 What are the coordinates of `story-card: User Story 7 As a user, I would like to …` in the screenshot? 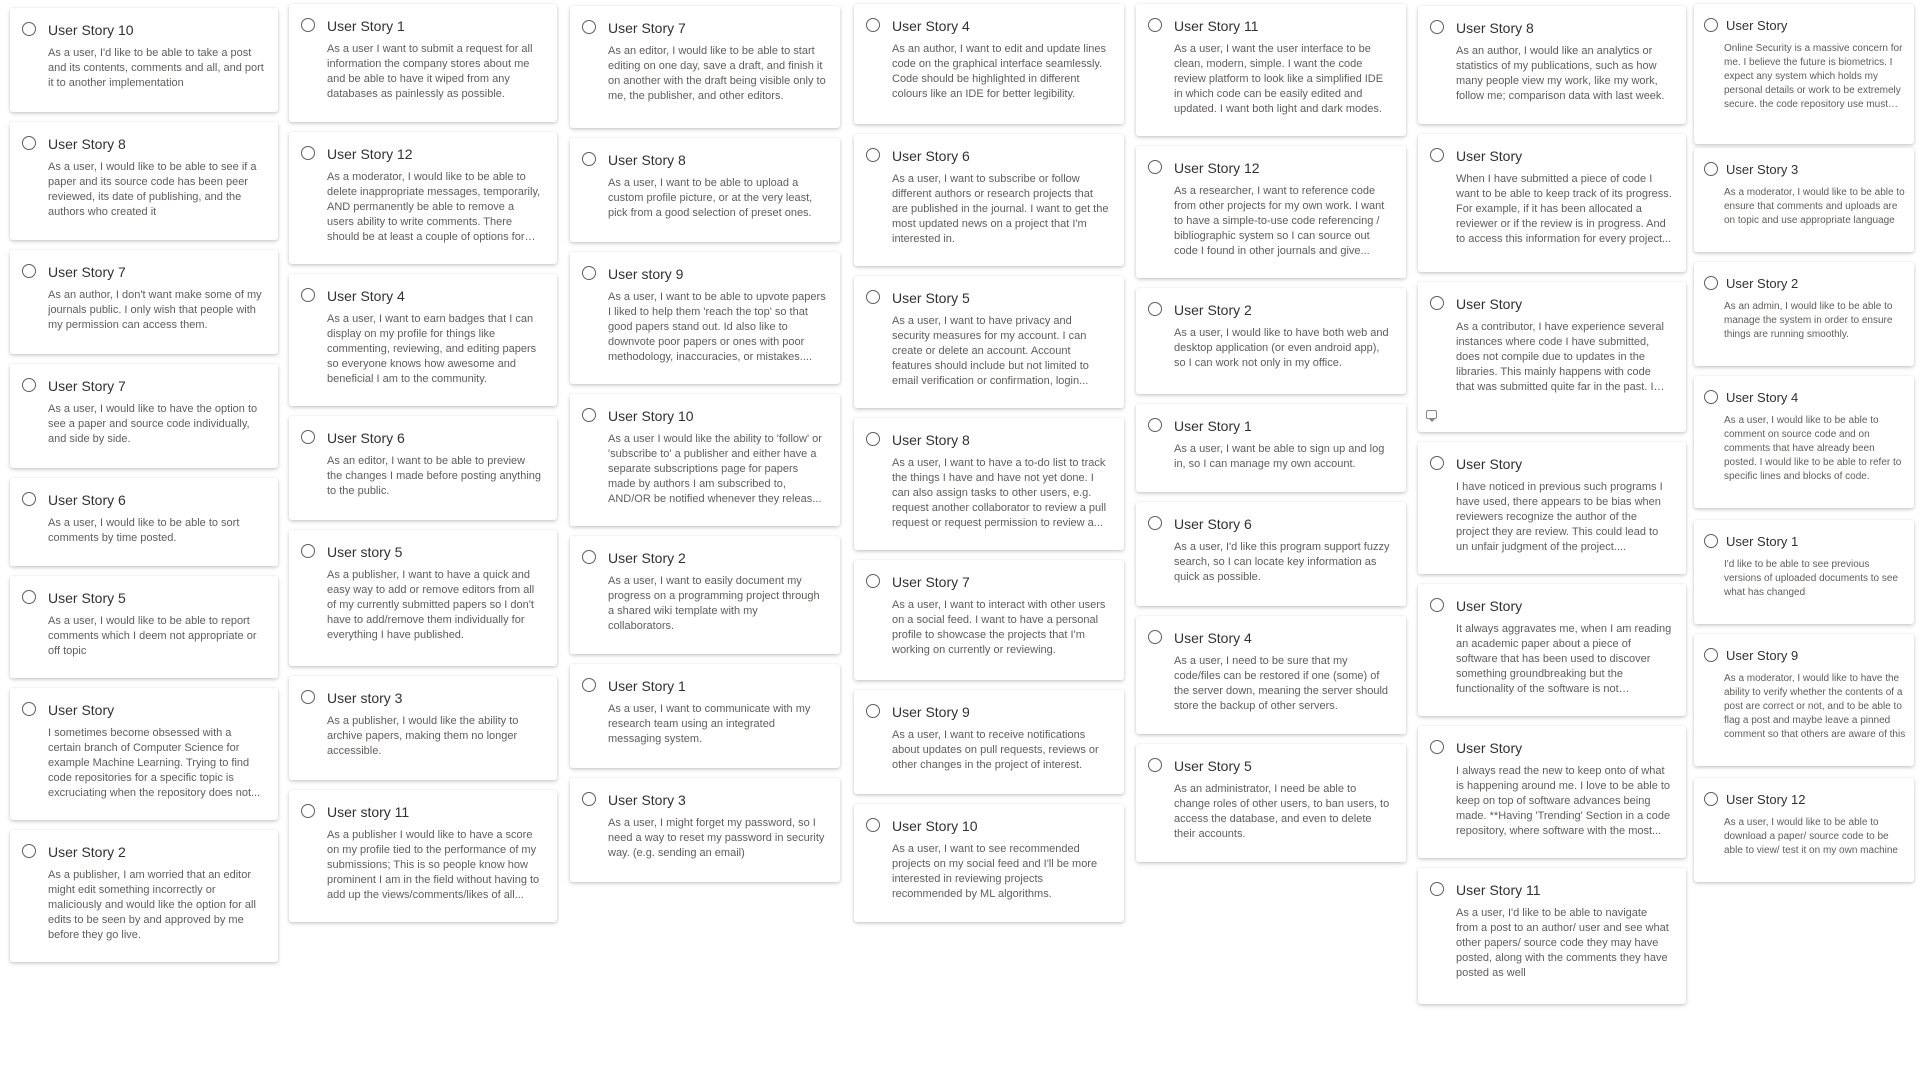 It's located at (144, 416).